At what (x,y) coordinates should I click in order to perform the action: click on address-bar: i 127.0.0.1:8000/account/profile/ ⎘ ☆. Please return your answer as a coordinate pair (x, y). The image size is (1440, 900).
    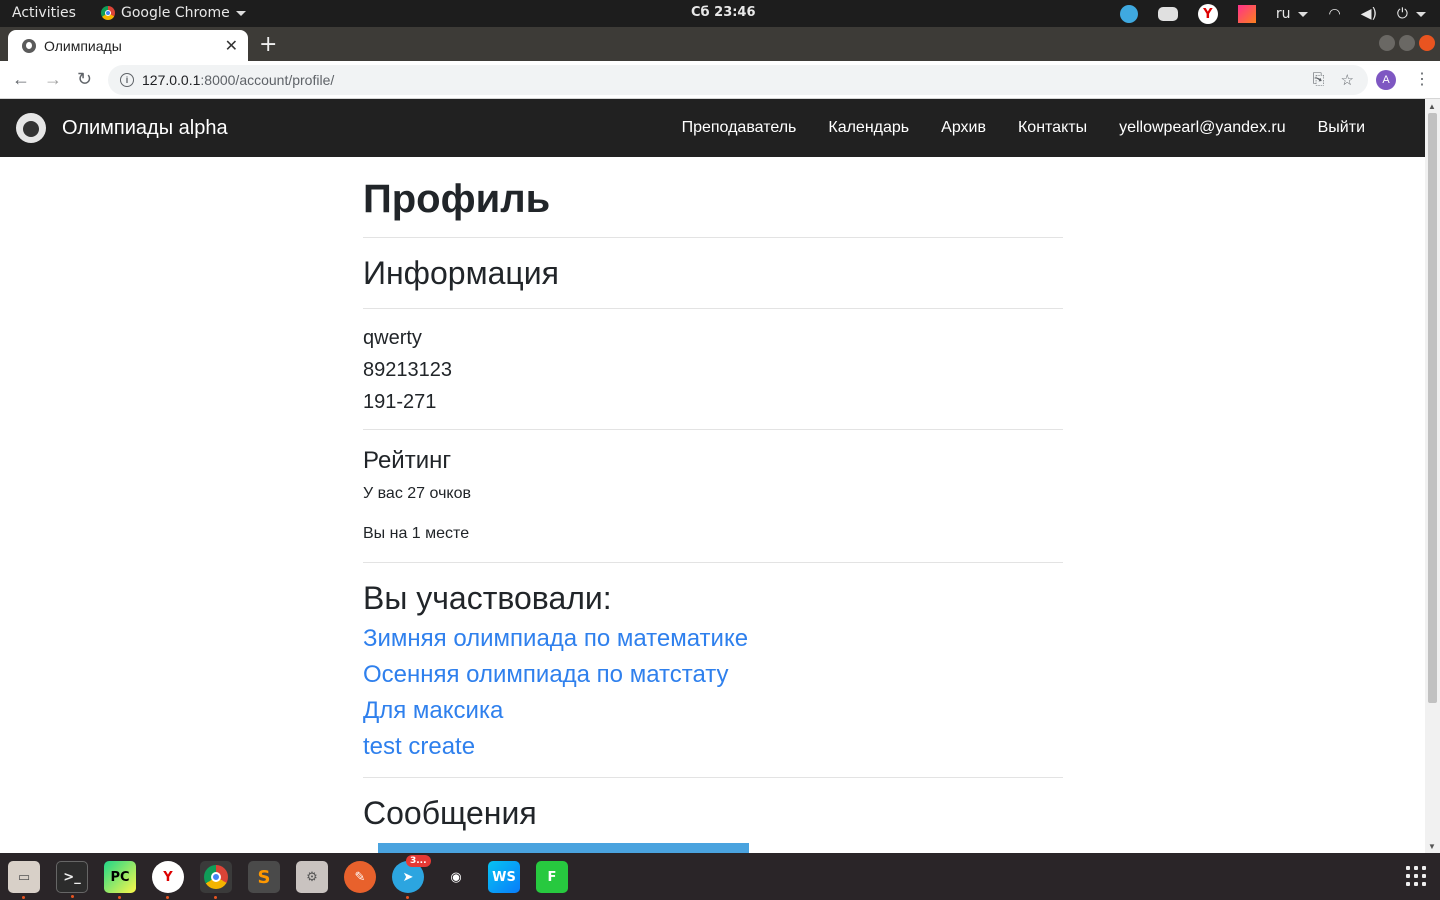
    Looking at the image, I should click on (738, 80).